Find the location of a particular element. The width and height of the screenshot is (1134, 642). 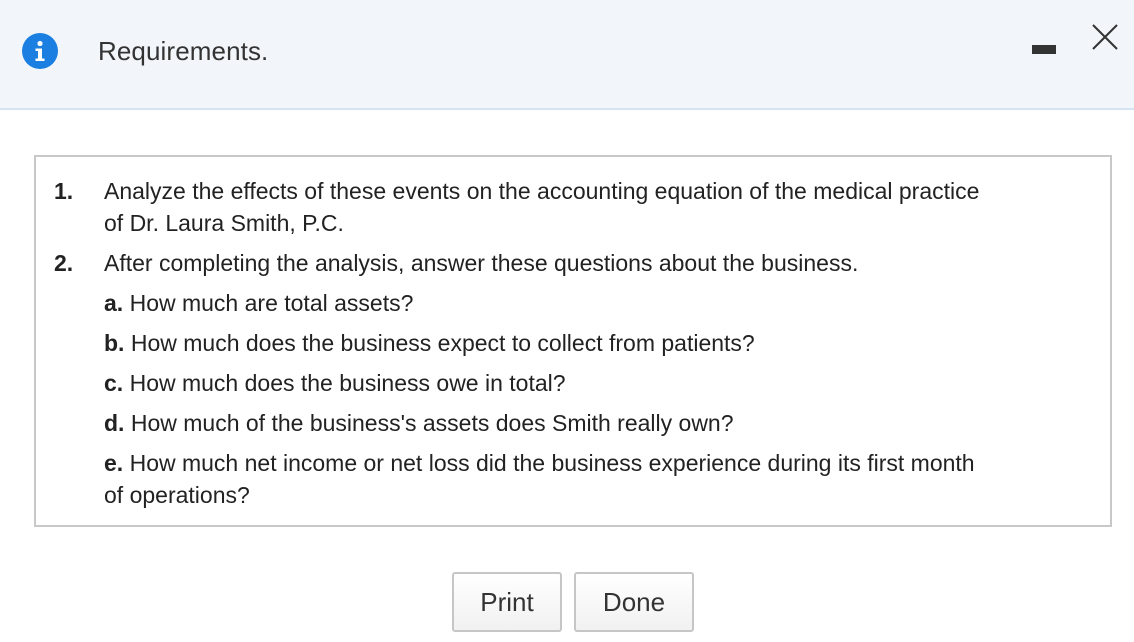

close-button is located at coordinates (1104, 39).